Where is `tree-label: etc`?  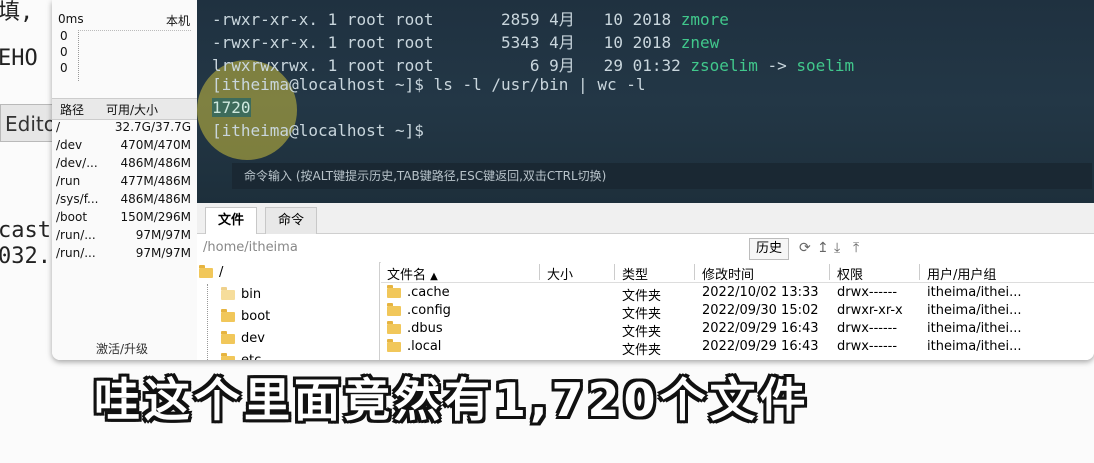 tree-label: etc is located at coordinates (251, 356).